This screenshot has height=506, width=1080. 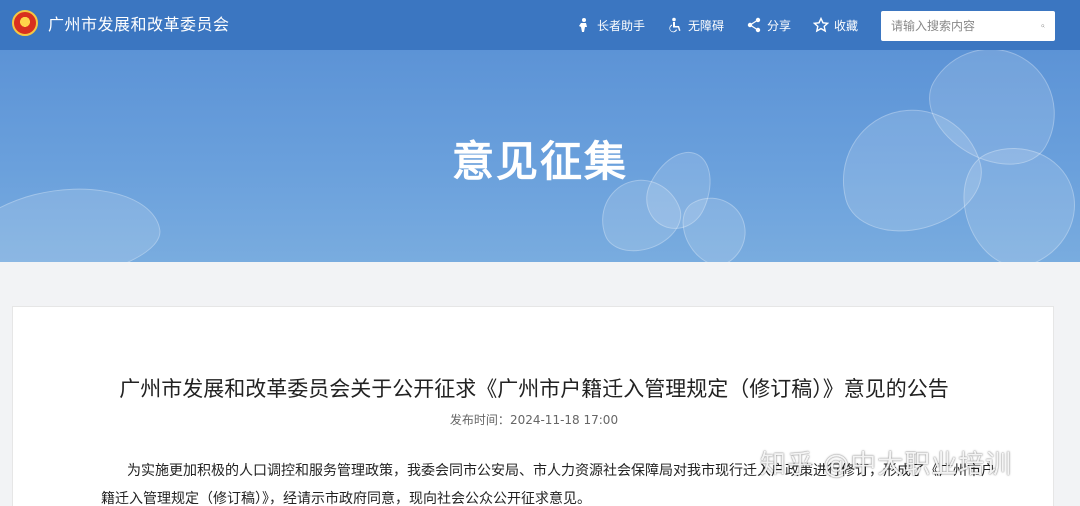 What do you see at coordinates (540, 25) in the screenshot?
I see `top-bar: 广州市发展和改革委员会 长者助手 无障碍 分享 收藏` at bounding box center [540, 25].